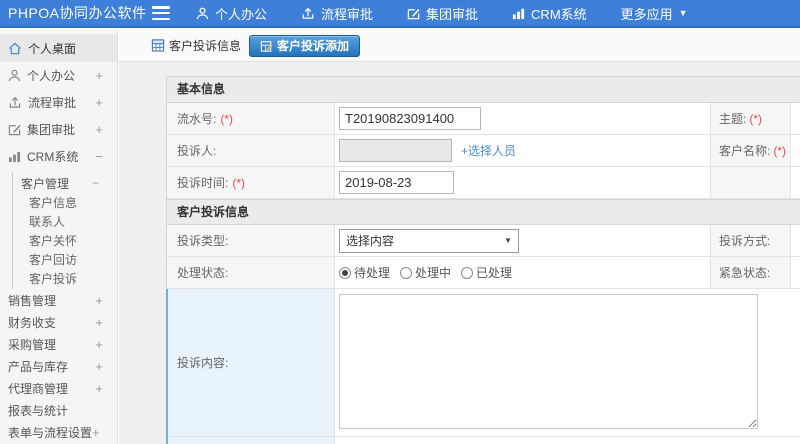 The height and width of the screenshot is (444, 800). I want to click on top-navigation: 个人办公 流程审批 集团审批 CRM系统 更多应用 ▼, so click(442, 13).